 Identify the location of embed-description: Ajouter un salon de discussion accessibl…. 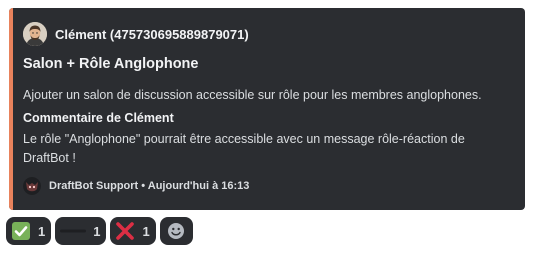
(252, 95).